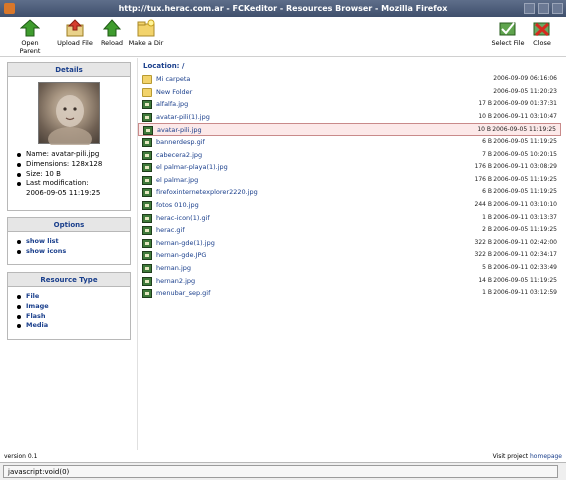 This screenshot has height=480, width=566. What do you see at coordinates (349, 205) in the screenshot?
I see `file-row: fotos 010.jpg 244 B 2006-09-11 03:10:10` at bounding box center [349, 205].